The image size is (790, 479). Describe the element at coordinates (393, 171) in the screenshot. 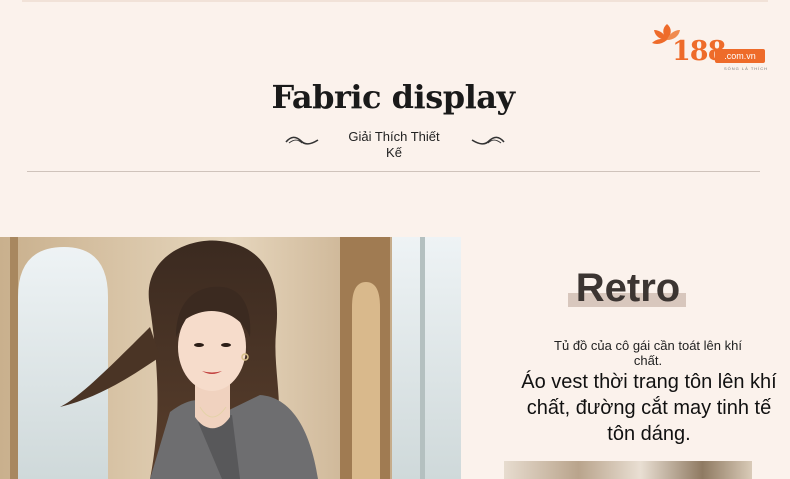

I see `header-divider` at that location.